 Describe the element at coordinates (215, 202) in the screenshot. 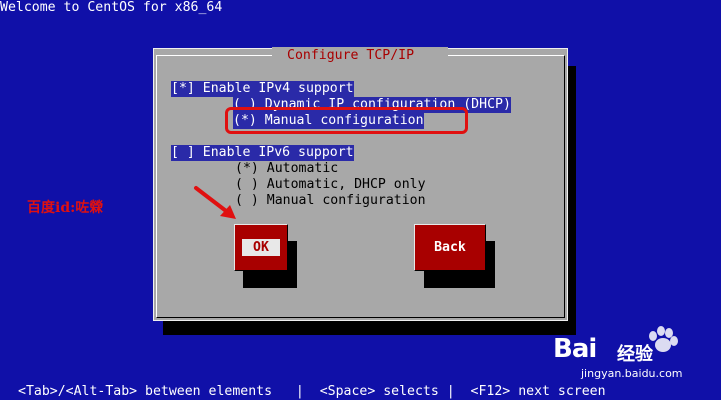

I see `red-arrow-icon` at that location.